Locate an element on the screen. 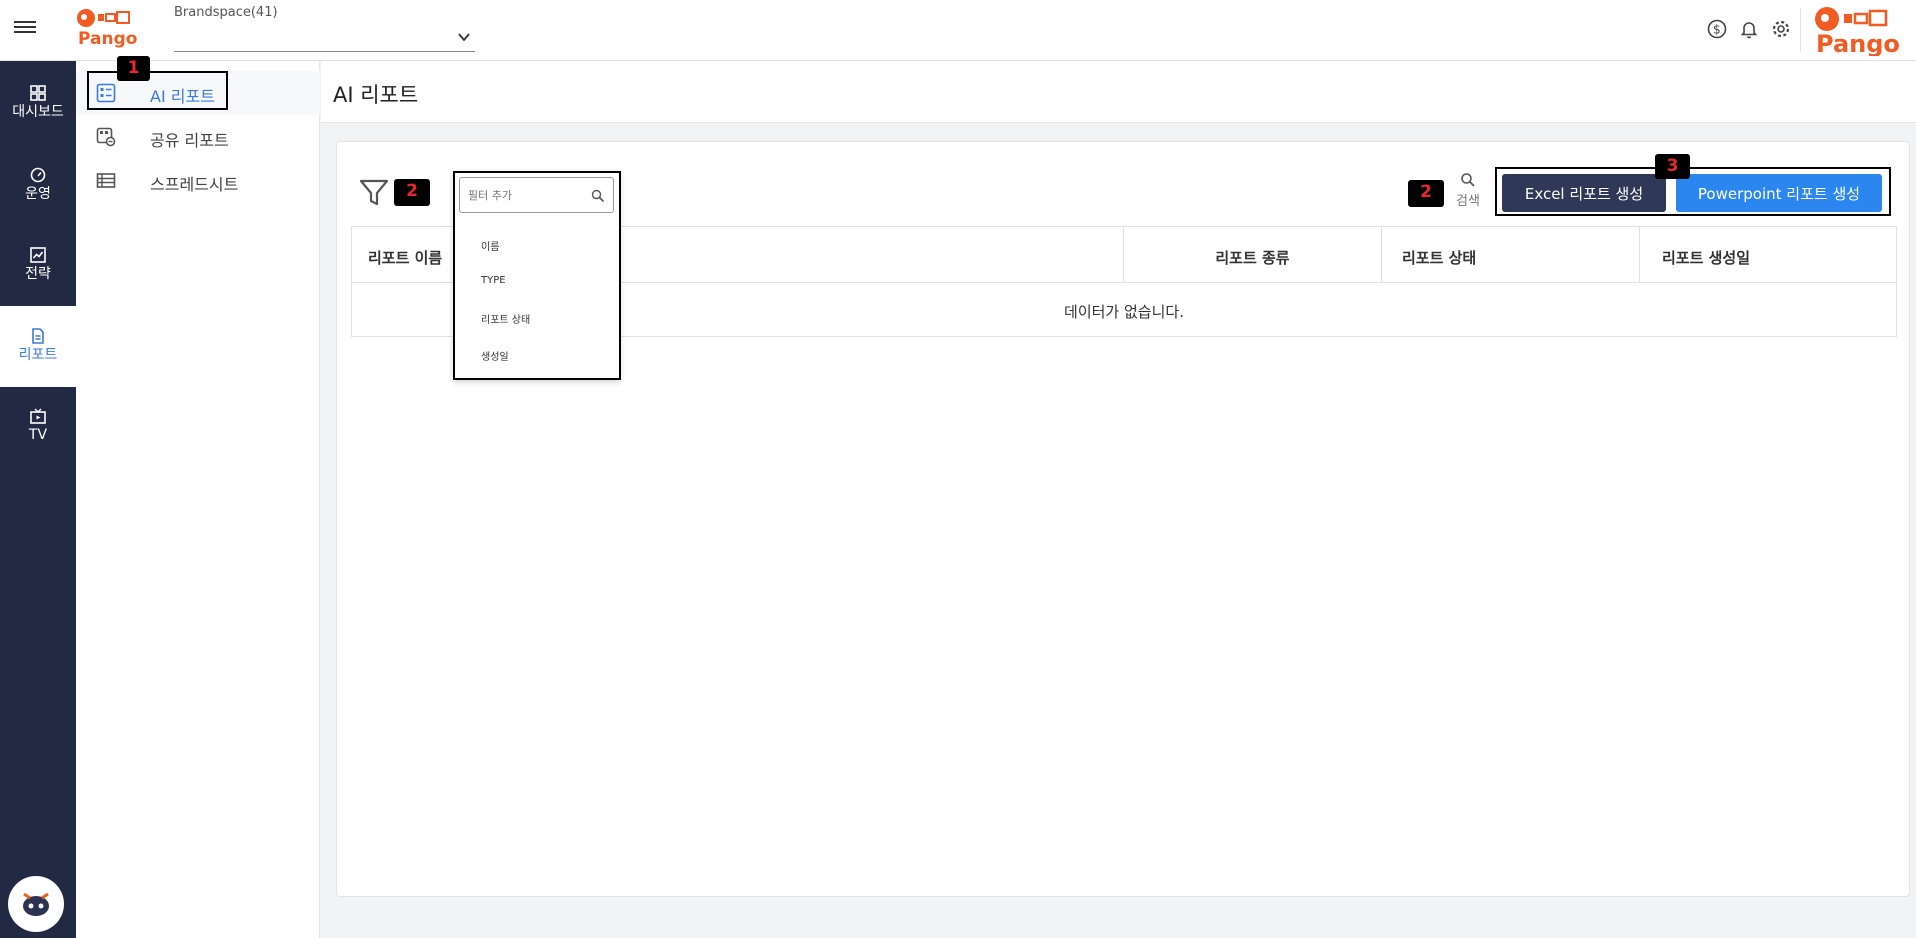 This screenshot has height=938, width=1916. rail-item-strategy: 전략 is located at coordinates (38, 266).